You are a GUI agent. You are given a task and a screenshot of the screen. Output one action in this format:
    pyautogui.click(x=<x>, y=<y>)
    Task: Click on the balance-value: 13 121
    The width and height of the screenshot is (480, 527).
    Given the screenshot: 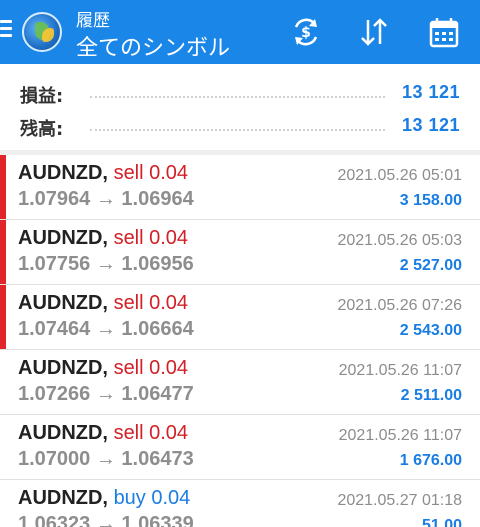 What is the action you would take?
    pyautogui.click(x=430, y=125)
    